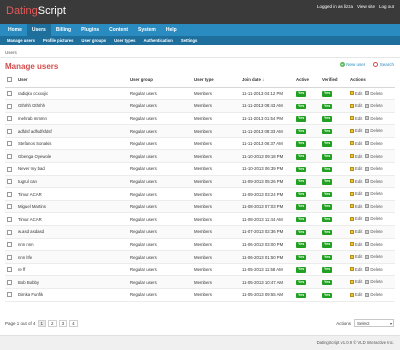 This screenshot has height=350, width=400. Describe the element at coordinates (147, 30) in the screenshot. I see `nav-system: System` at that location.